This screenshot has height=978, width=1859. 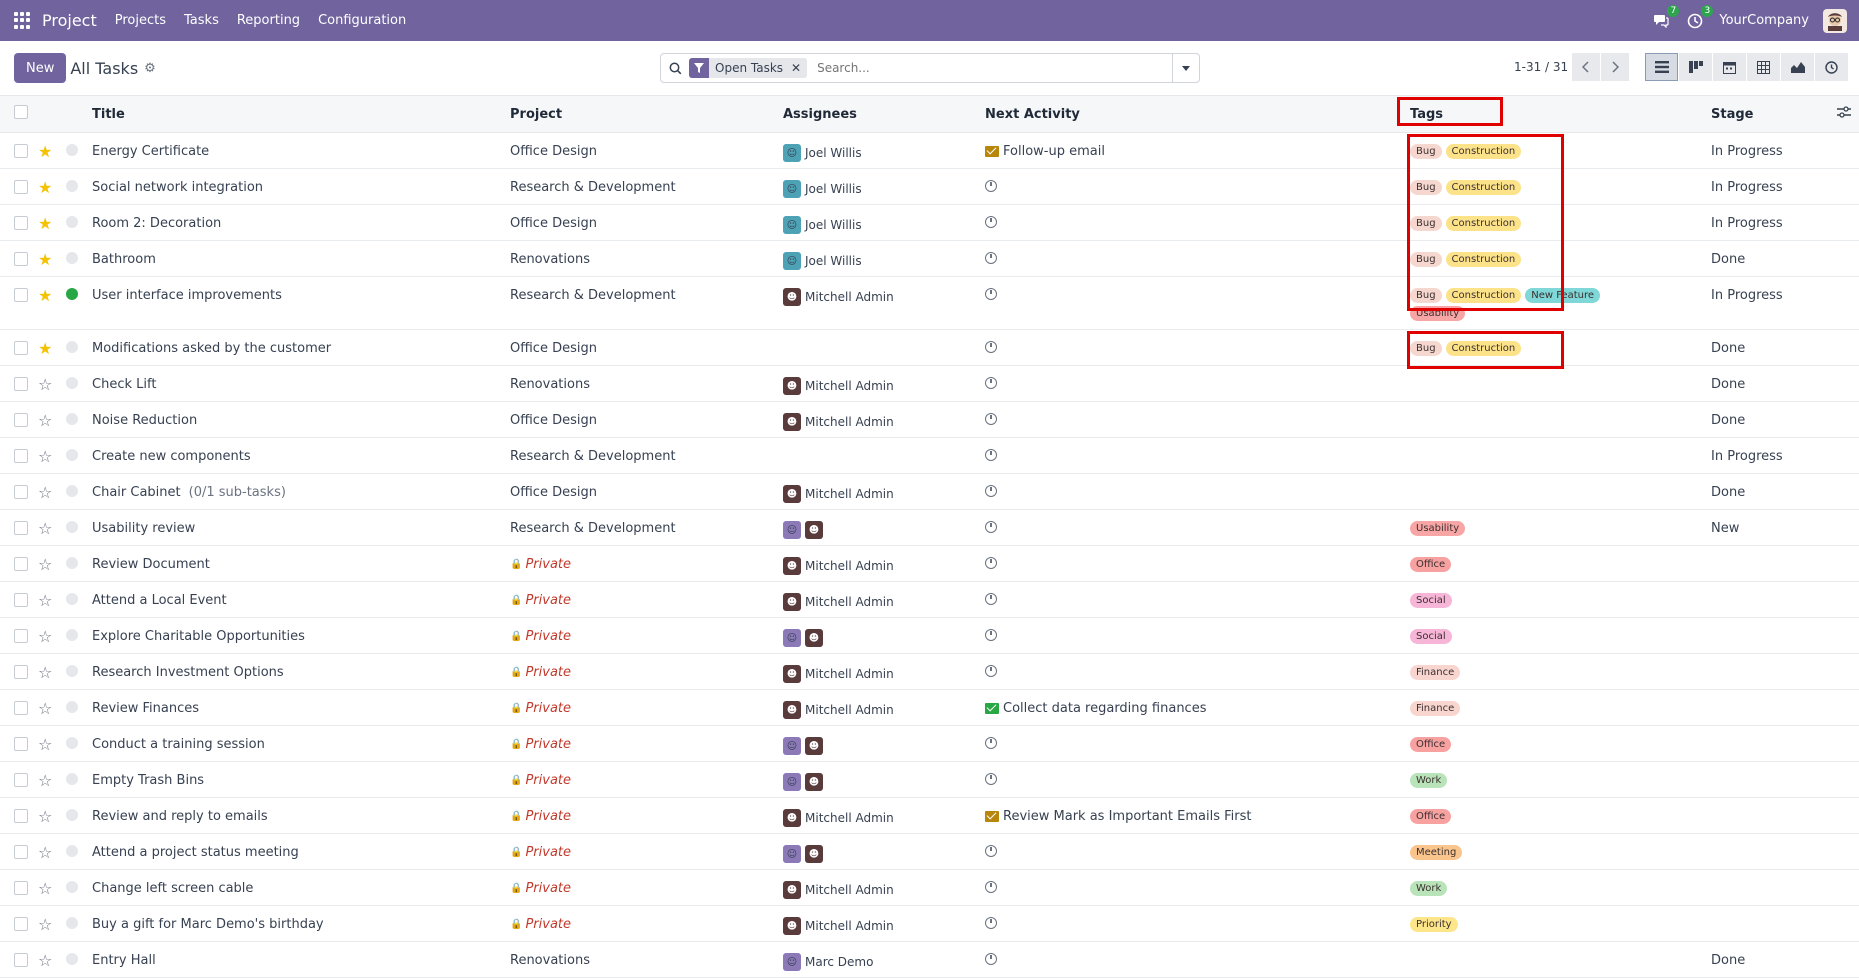 What do you see at coordinates (1844, 114) in the screenshot?
I see `optional-columns-icon` at bounding box center [1844, 114].